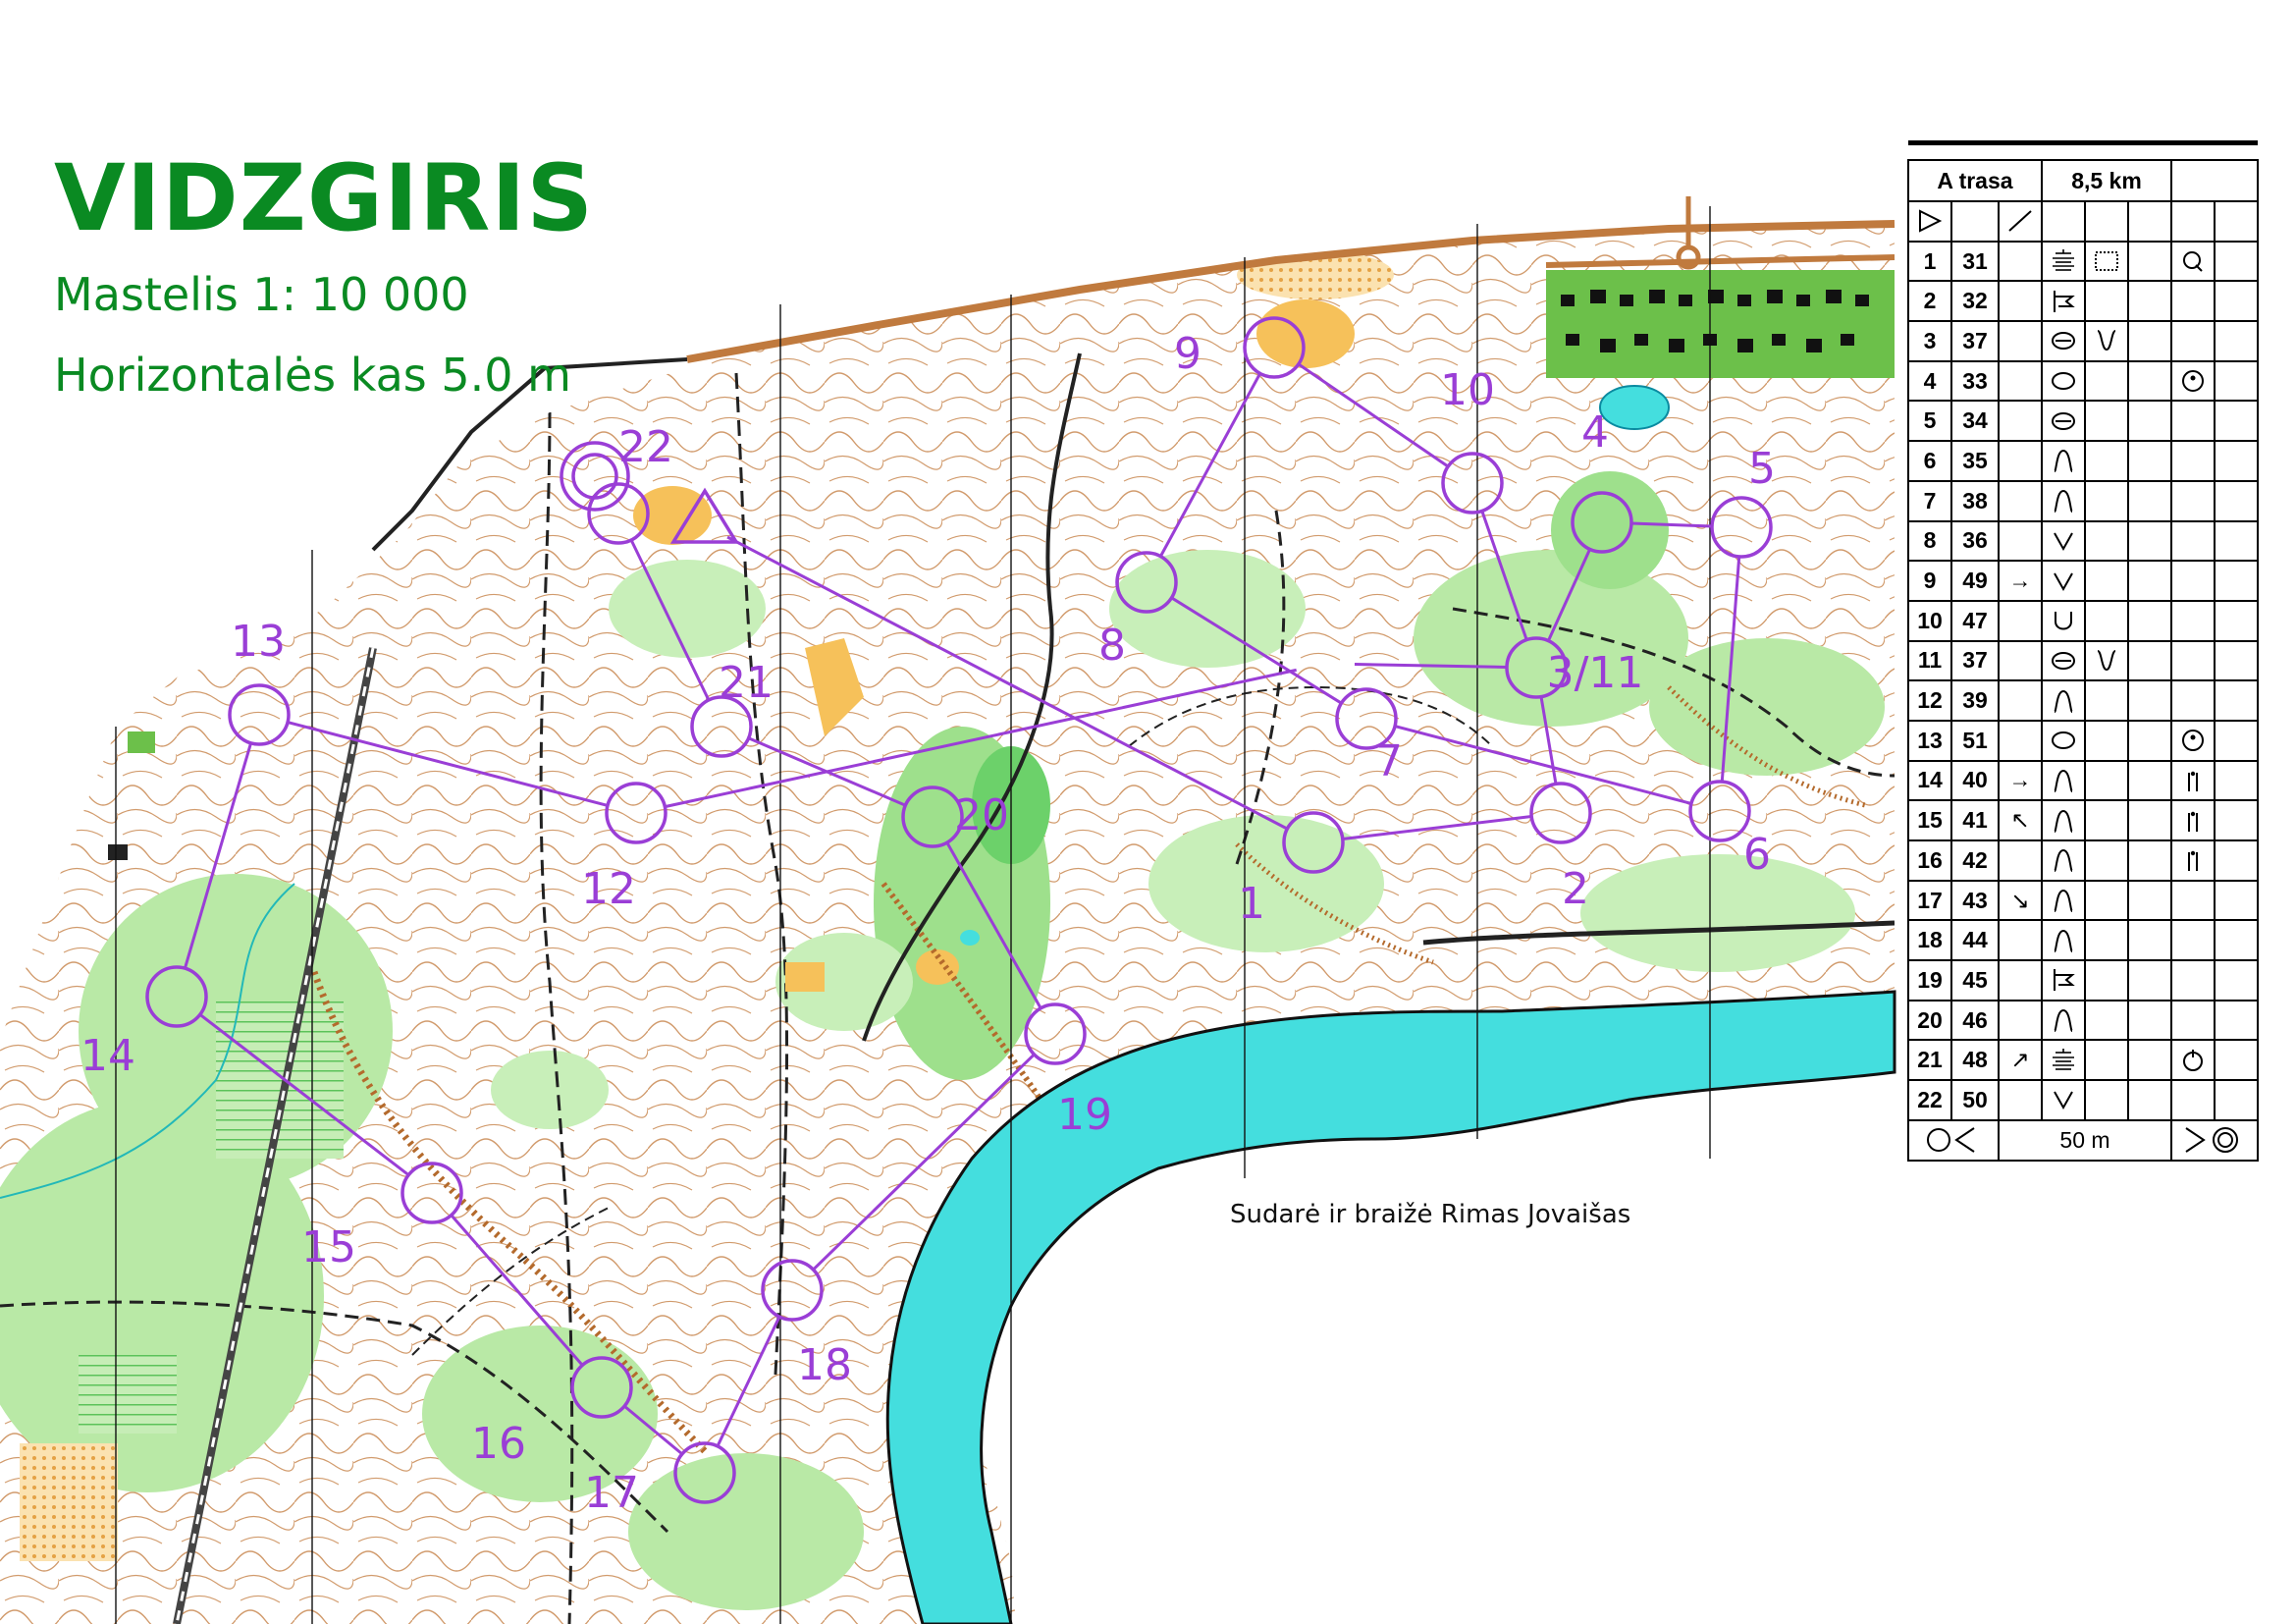 This screenshot has width=2296, height=1624. Describe the element at coordinates (1975, 1020) in the screenshot. I see `description-code: 46` at that location.